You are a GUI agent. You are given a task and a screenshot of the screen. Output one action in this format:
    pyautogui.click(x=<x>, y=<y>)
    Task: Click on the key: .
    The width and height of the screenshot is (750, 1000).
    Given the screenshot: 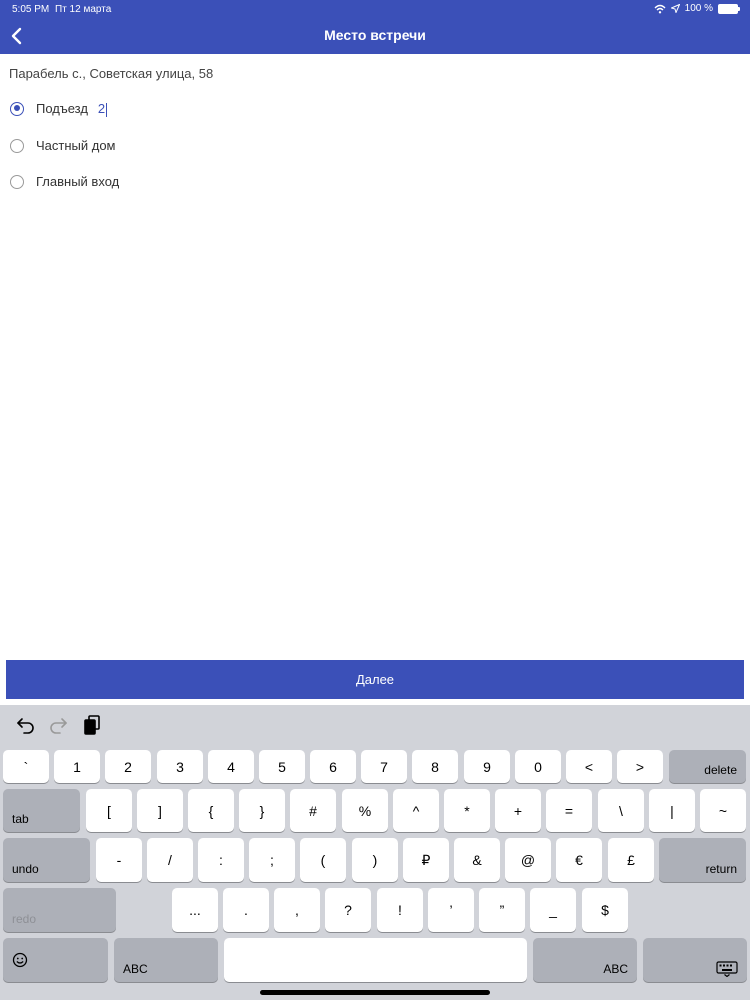 What is the action you would take?
    pyautogui.click(x=246, y=910)
    